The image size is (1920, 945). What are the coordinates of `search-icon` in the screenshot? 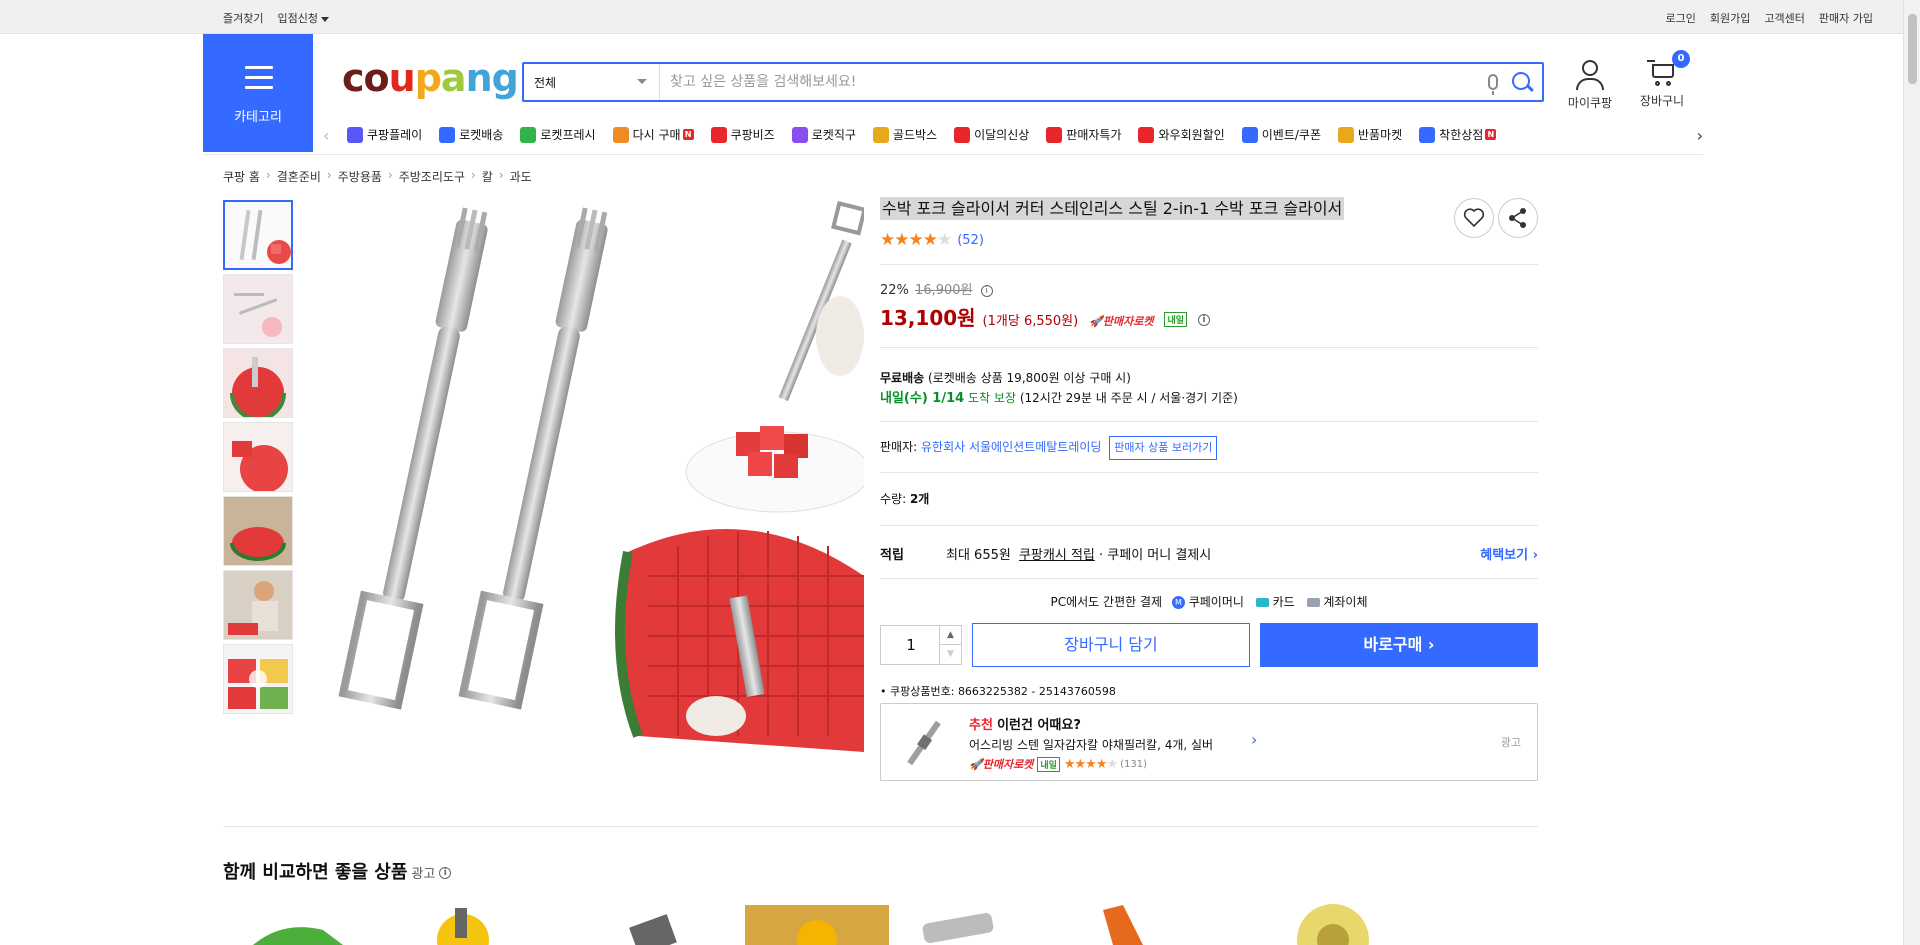 It's located at (1521, 81).